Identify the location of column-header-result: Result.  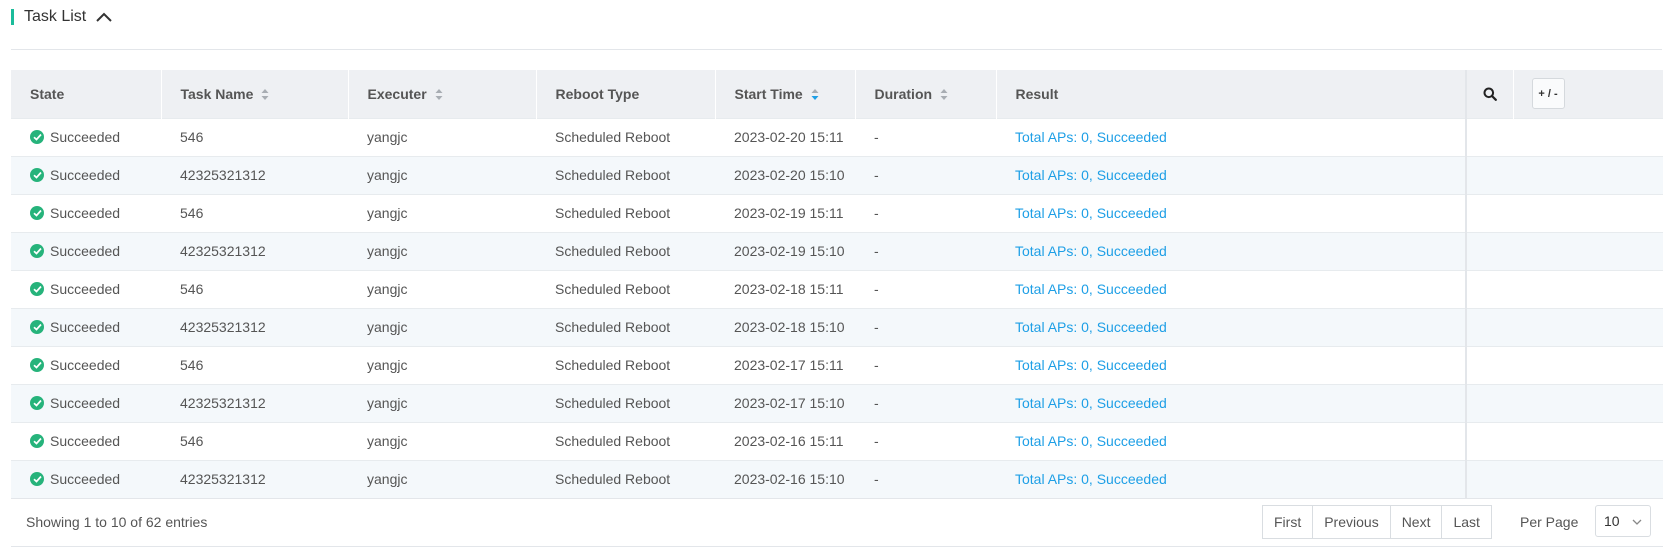
(1231, 94).